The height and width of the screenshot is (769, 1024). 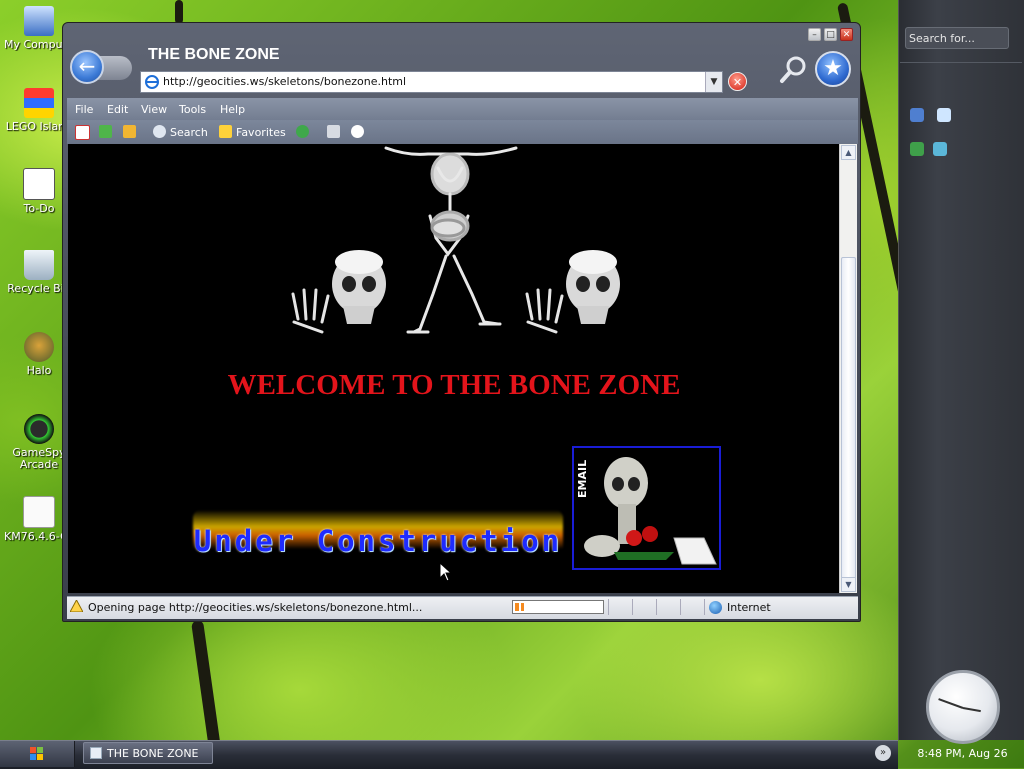 What do you see at coordinates (519, 607) in the screenshot?
I see `progress-fill` at bounding box center [519, 607].